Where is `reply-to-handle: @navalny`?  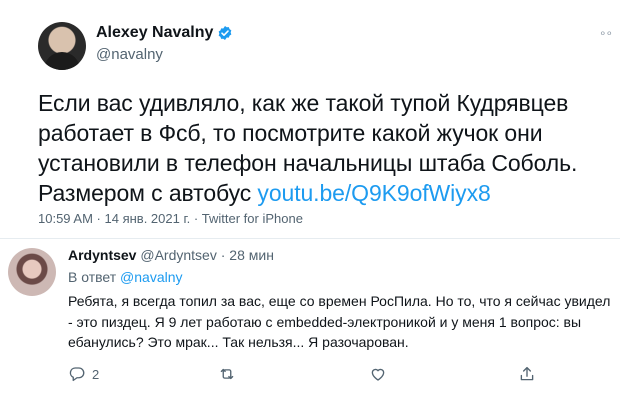 reply-to-handle: @navalny is located at coordinates (151, 277).